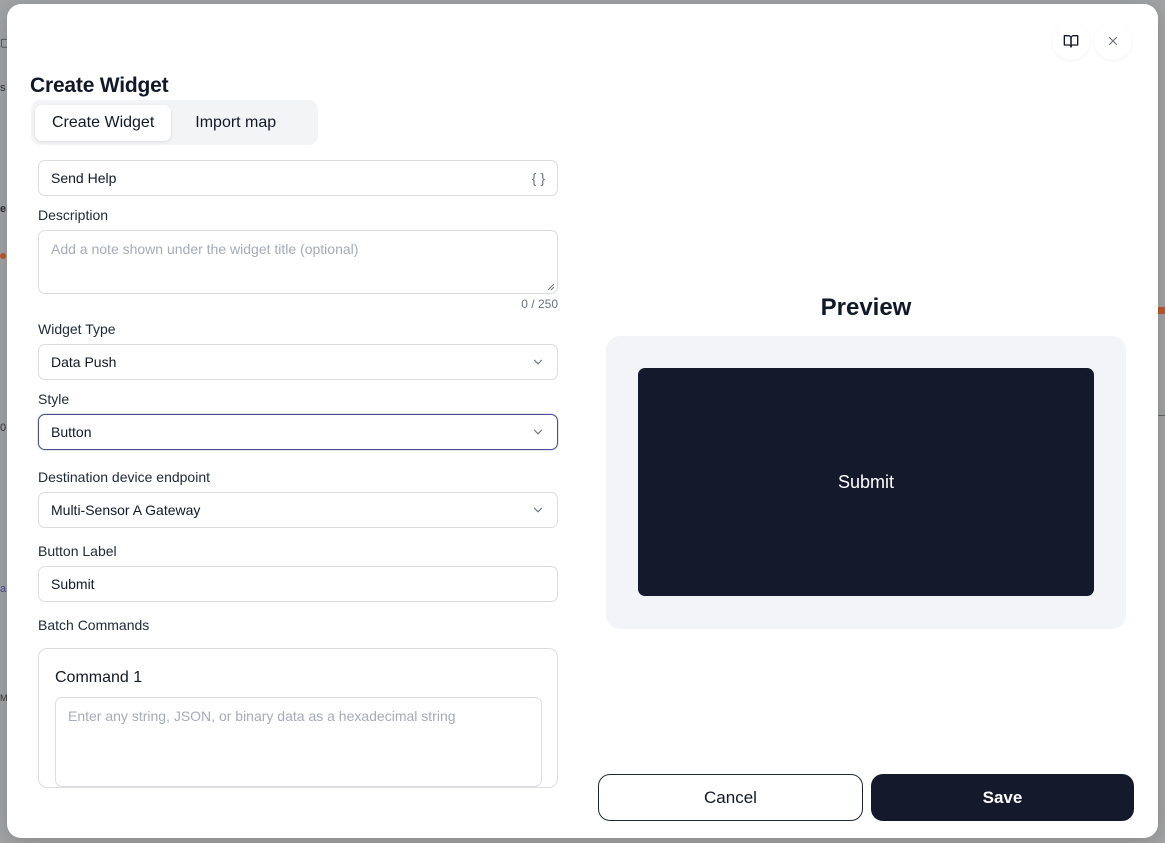 The height and width of the screenshot is (843, 1165). I want to click on widget-type-value: Data Push, so click(84, 362).